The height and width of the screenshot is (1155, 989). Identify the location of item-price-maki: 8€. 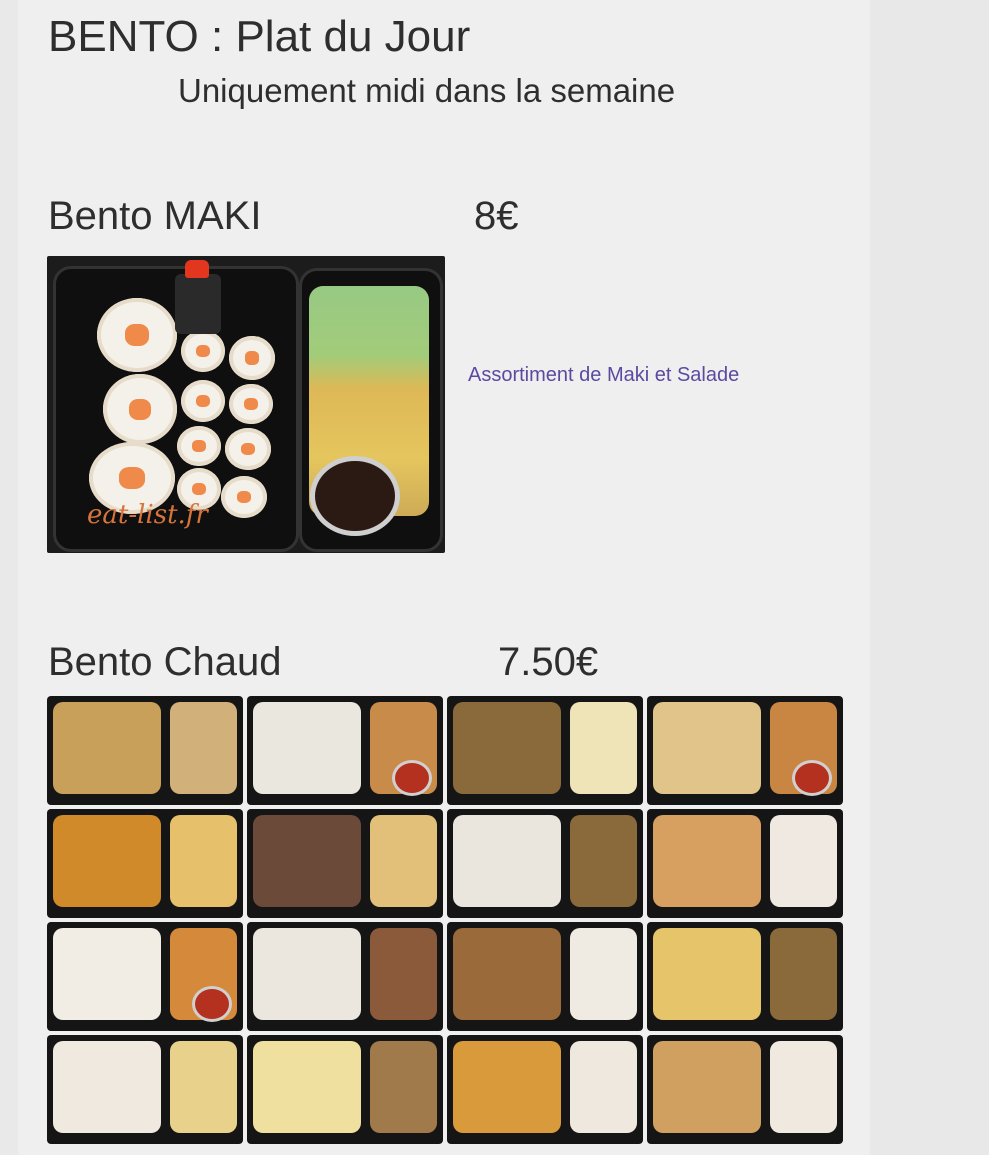
(496, 216).